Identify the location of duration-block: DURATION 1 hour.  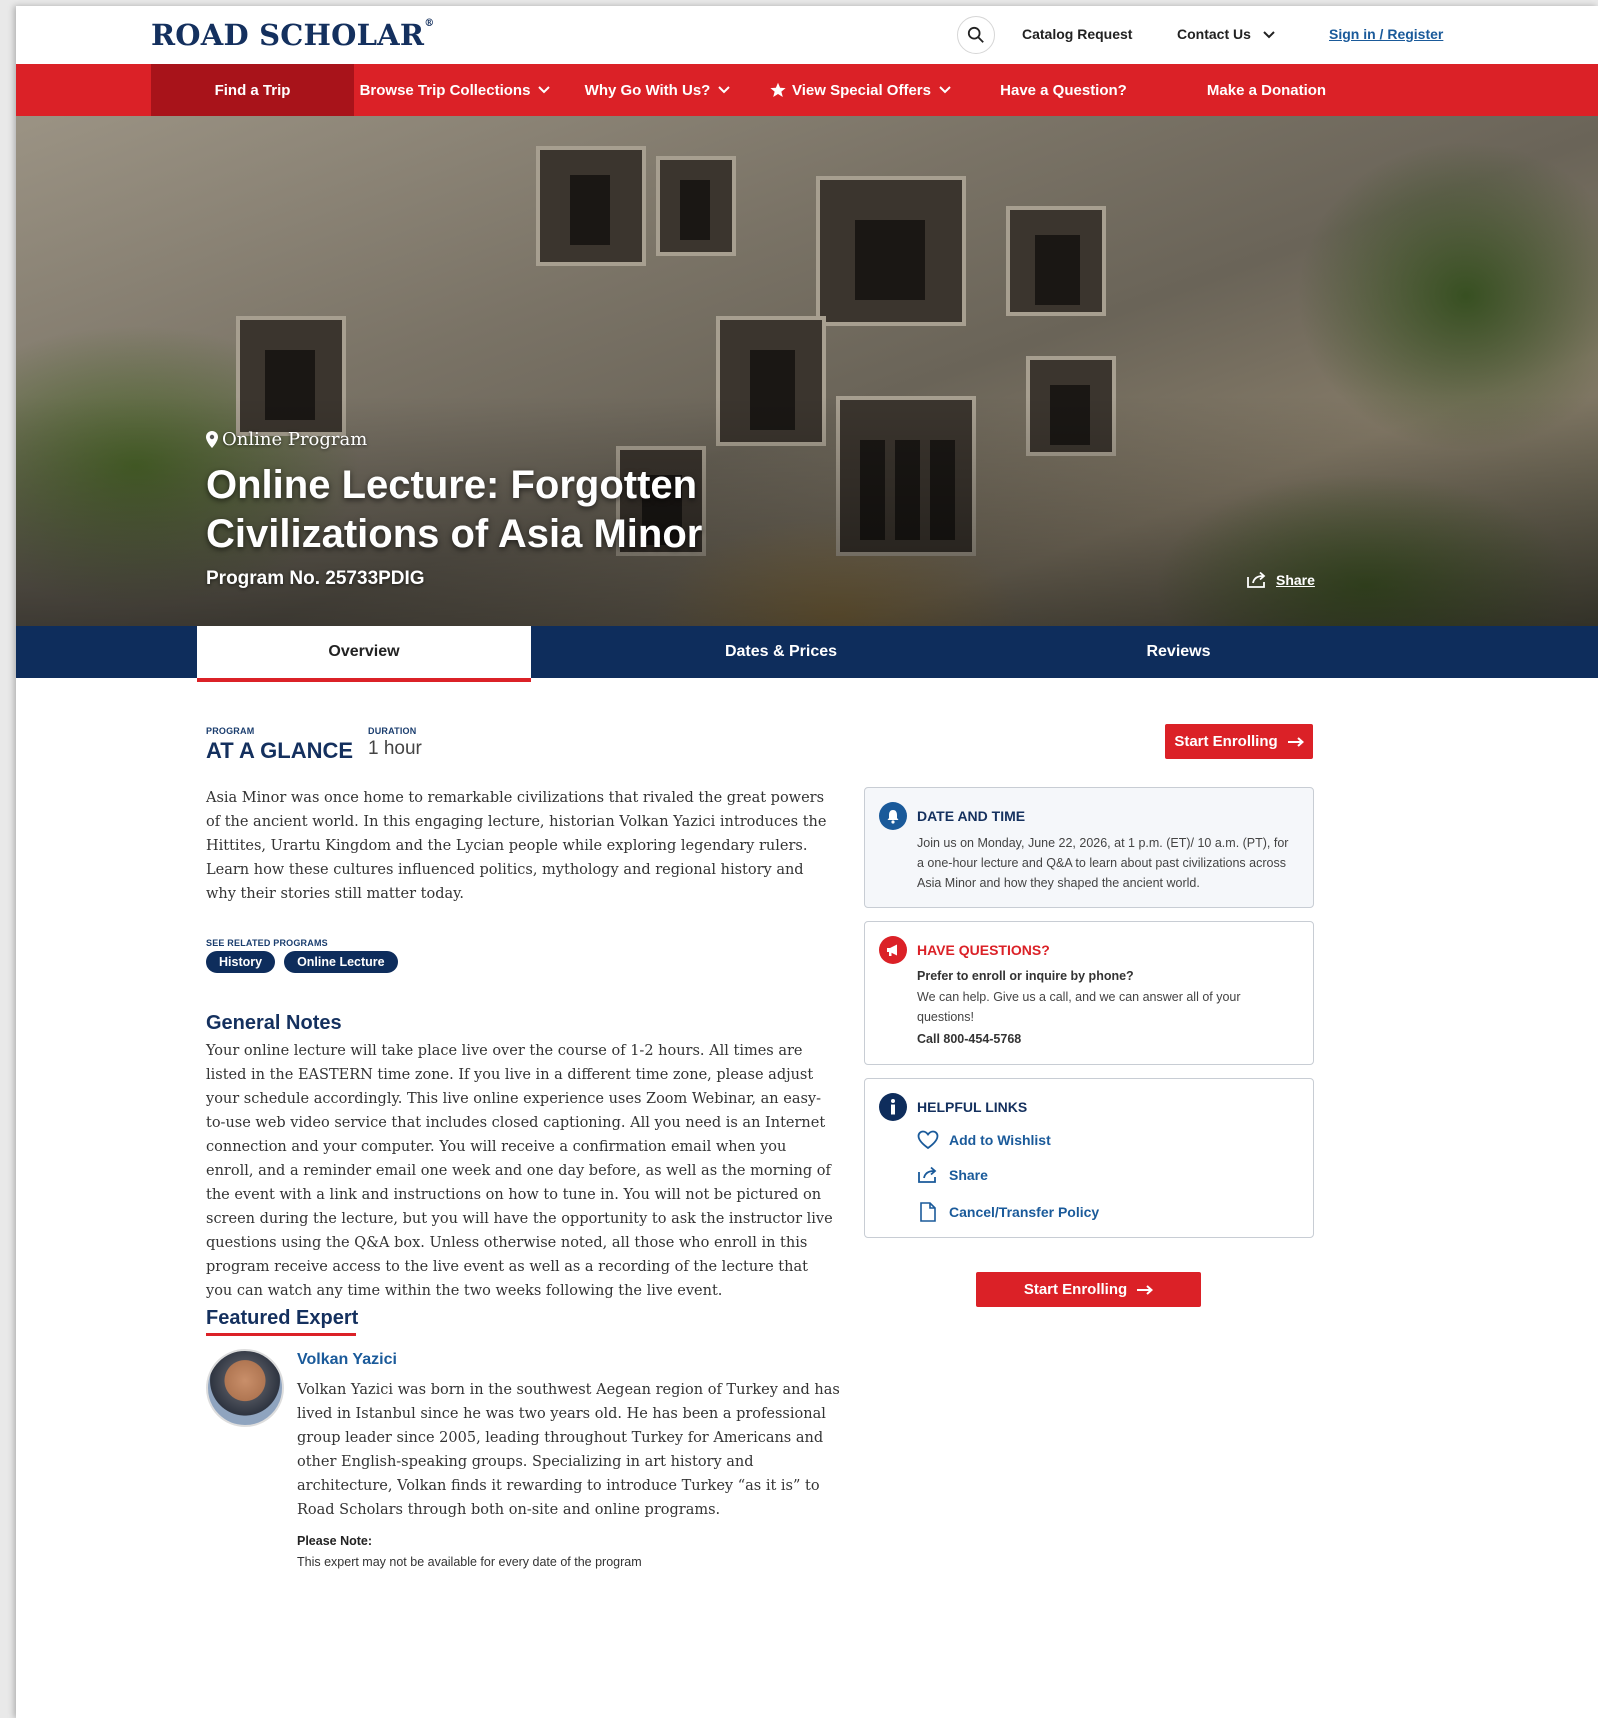
(395, 743).